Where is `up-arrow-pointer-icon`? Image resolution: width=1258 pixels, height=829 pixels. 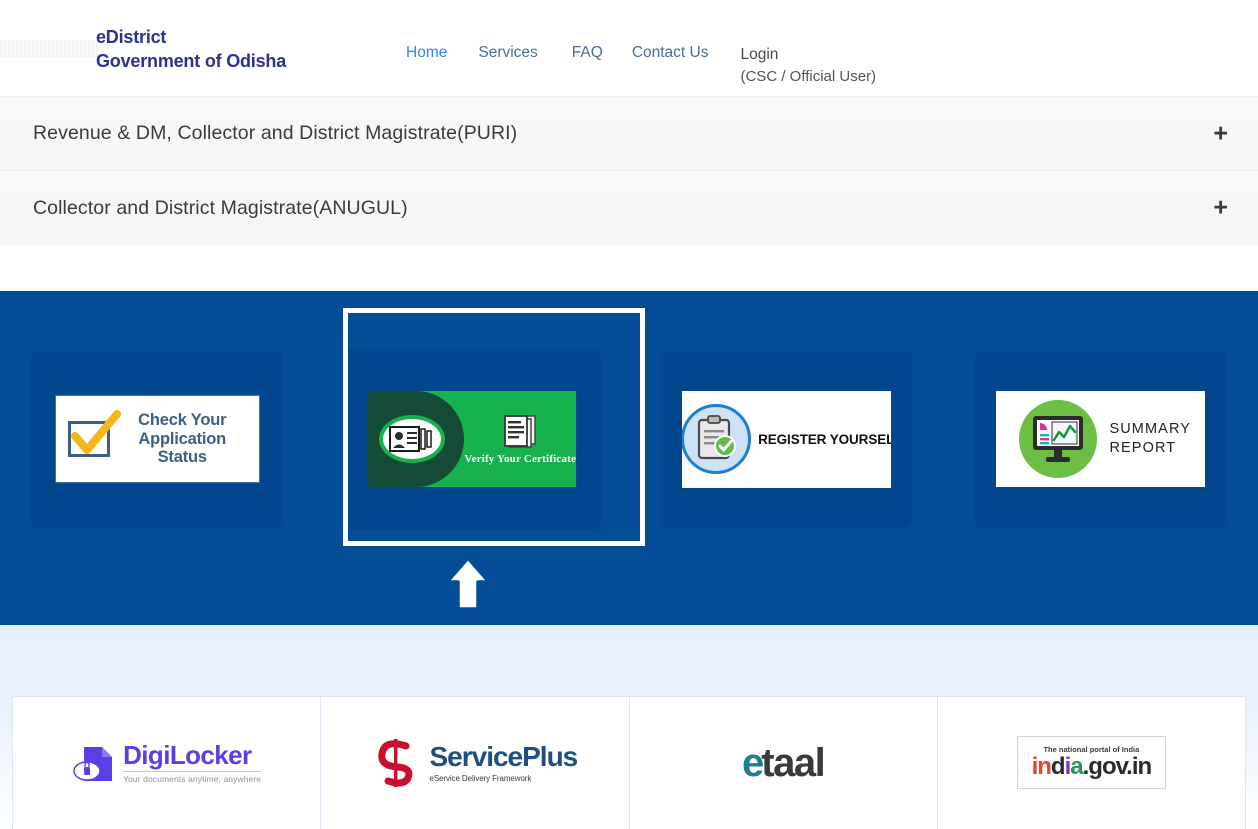
up-arrow-pointer-icon is located at coordinates (468, 583).